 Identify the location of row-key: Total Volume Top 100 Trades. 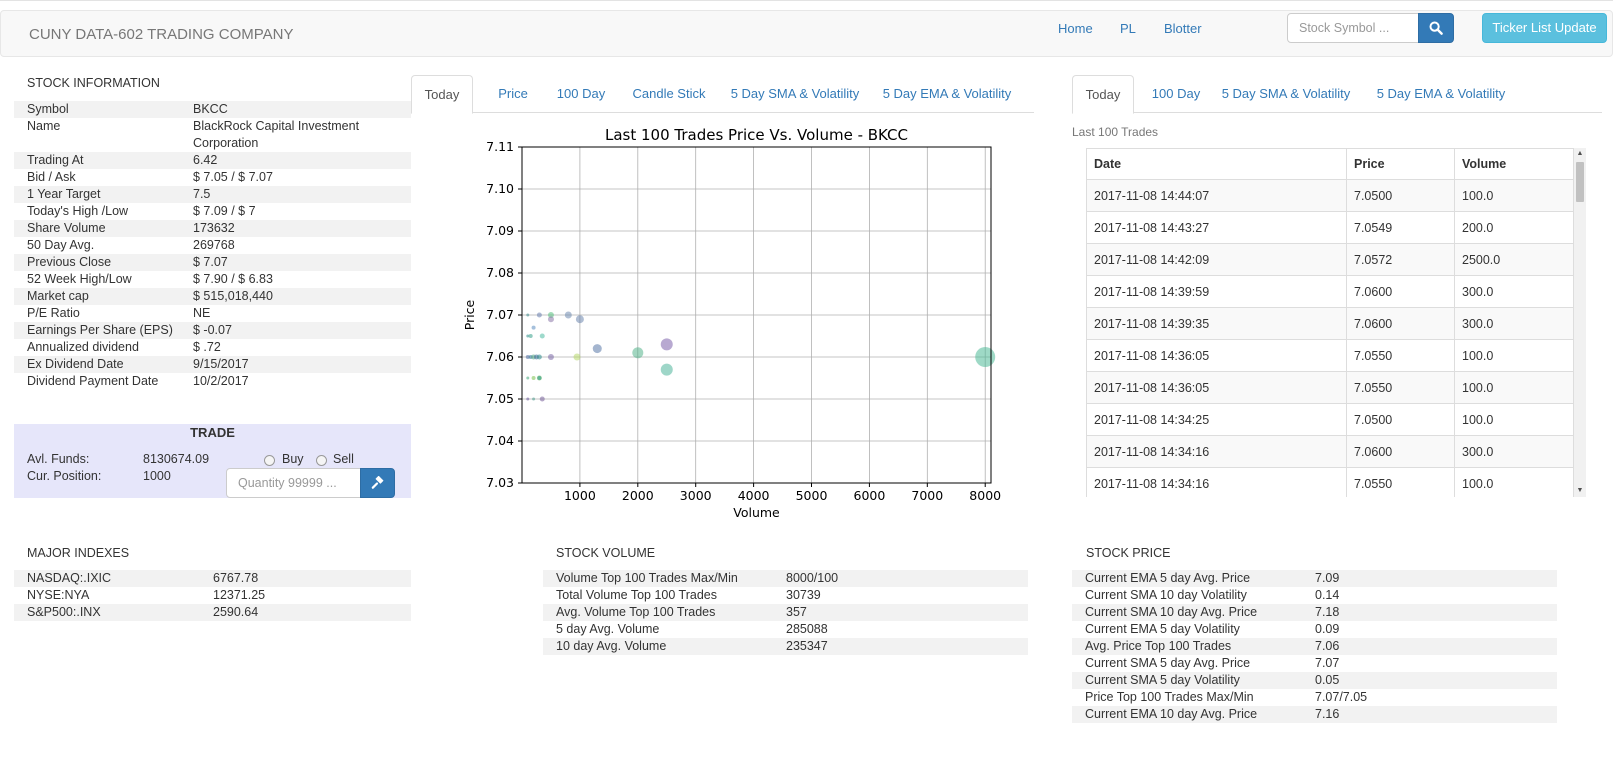
(636, 595).